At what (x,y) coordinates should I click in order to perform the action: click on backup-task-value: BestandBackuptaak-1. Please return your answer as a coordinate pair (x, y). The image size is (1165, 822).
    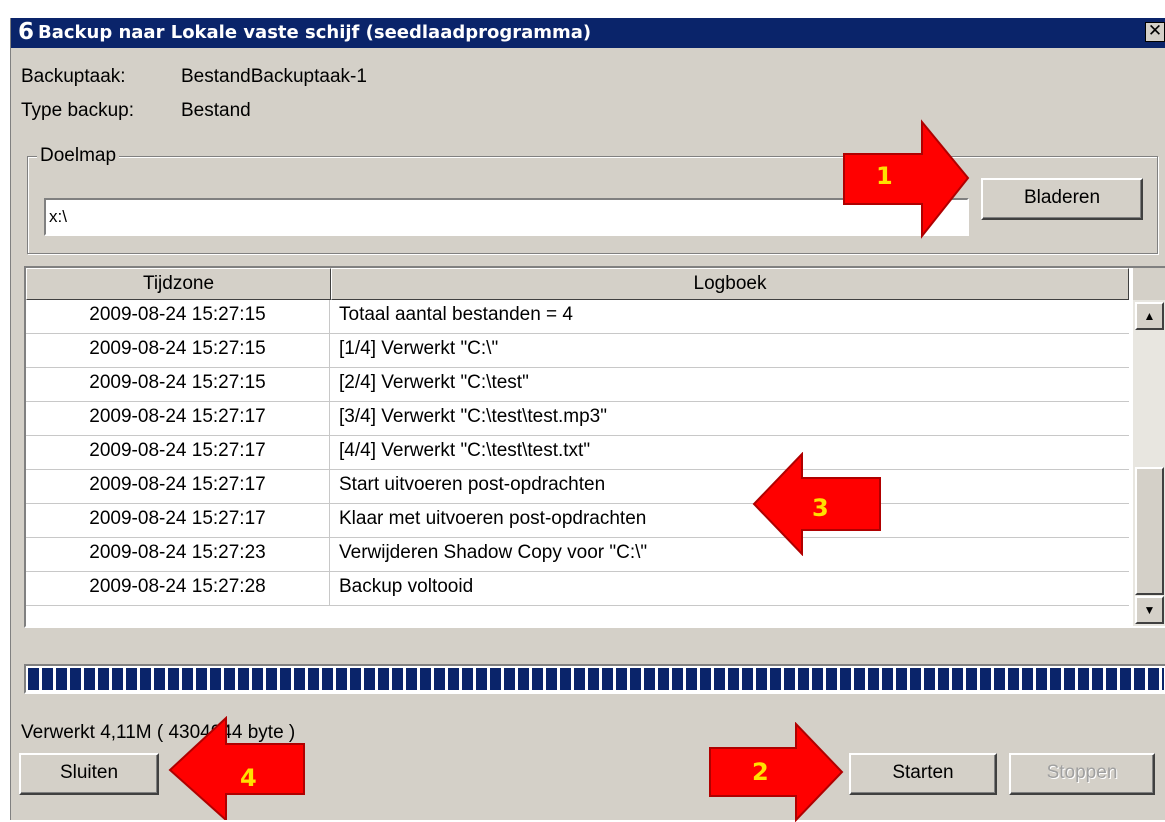
    Looking at the image, I should click on (274, 76).